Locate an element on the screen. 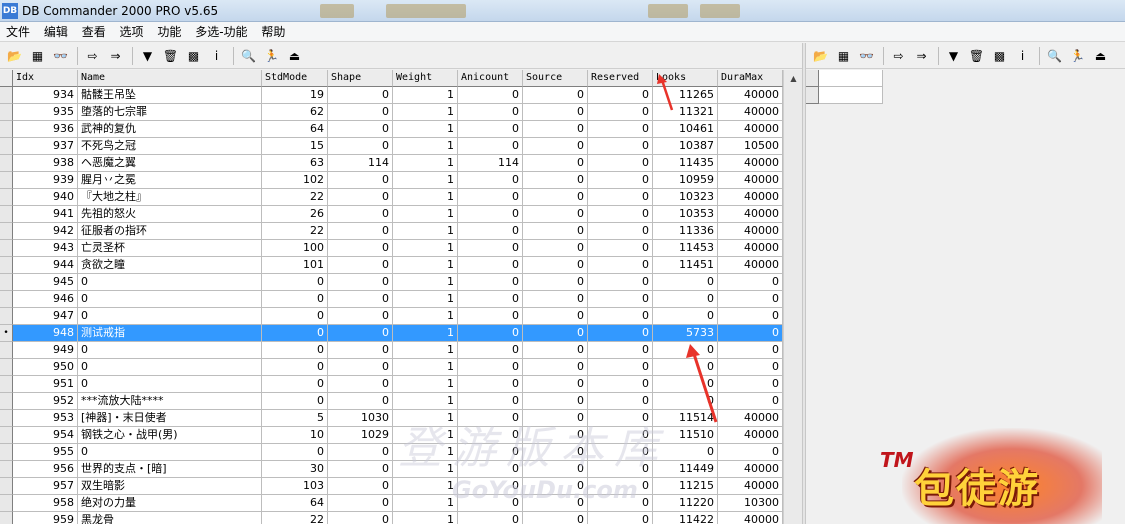 The height and width of the screenshot is (524, 1125). cell-duramax: 10500 is located at coordinates (750, 146).